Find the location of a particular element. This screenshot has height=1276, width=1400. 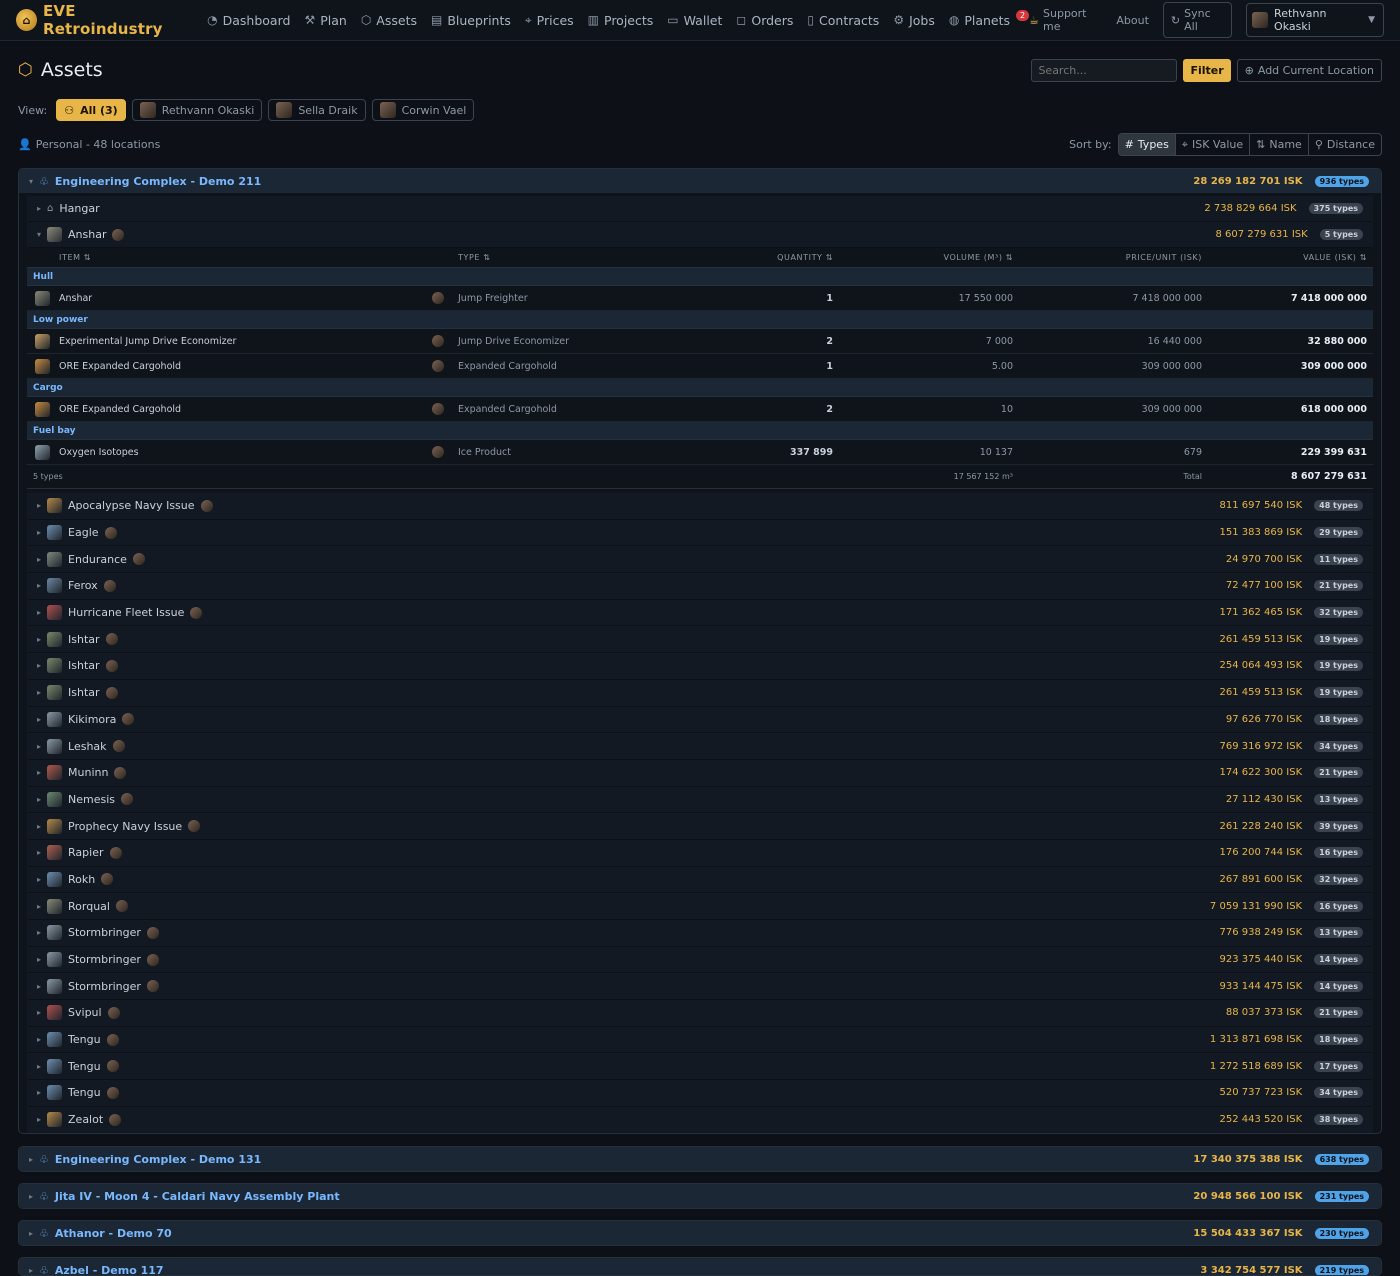

nav-item-jobs: ⚙ Jobs is located at coordinates (914, 20).